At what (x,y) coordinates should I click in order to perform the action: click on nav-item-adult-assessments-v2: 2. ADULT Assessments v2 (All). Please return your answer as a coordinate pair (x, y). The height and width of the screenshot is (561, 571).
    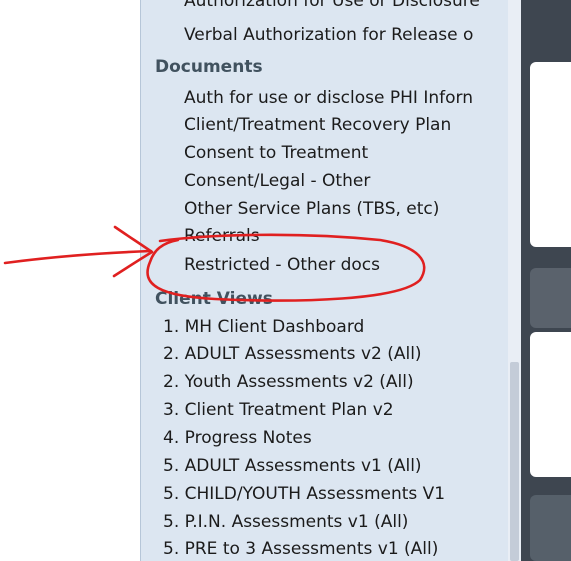
    Looking at the image, I should click on (292, 354).